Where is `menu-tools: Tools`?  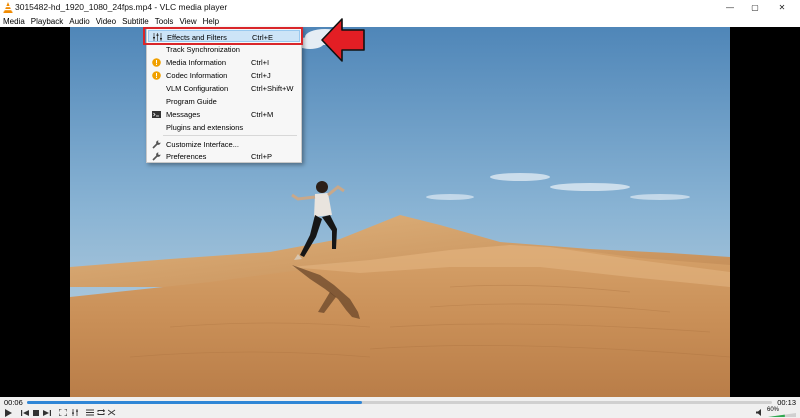 menu-tools: Tools is located at coordinates (164, 21).